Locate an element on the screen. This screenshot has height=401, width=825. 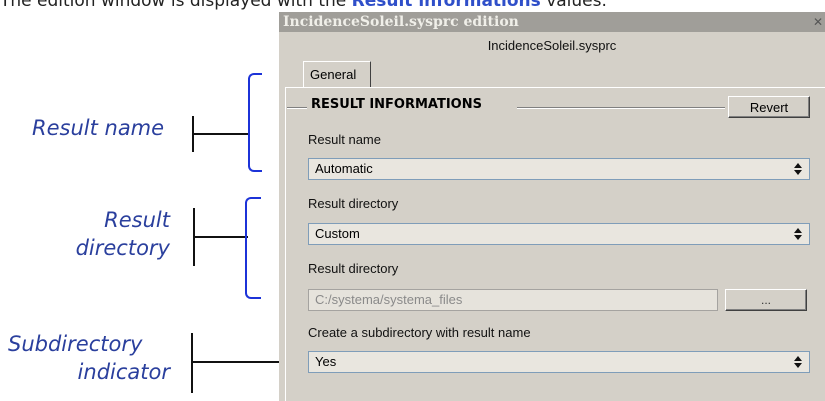
result-directory-path-label: Result directory is located at coordinates (353, 268).